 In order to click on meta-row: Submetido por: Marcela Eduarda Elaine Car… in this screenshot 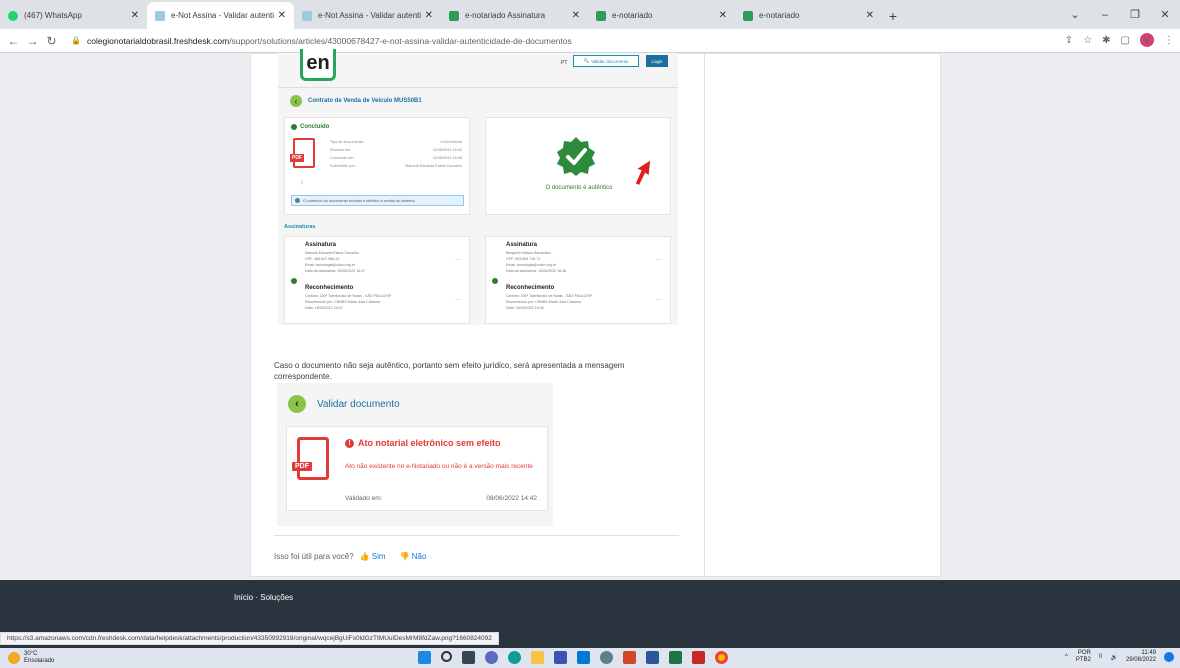, I will do `click(396, 168)`.